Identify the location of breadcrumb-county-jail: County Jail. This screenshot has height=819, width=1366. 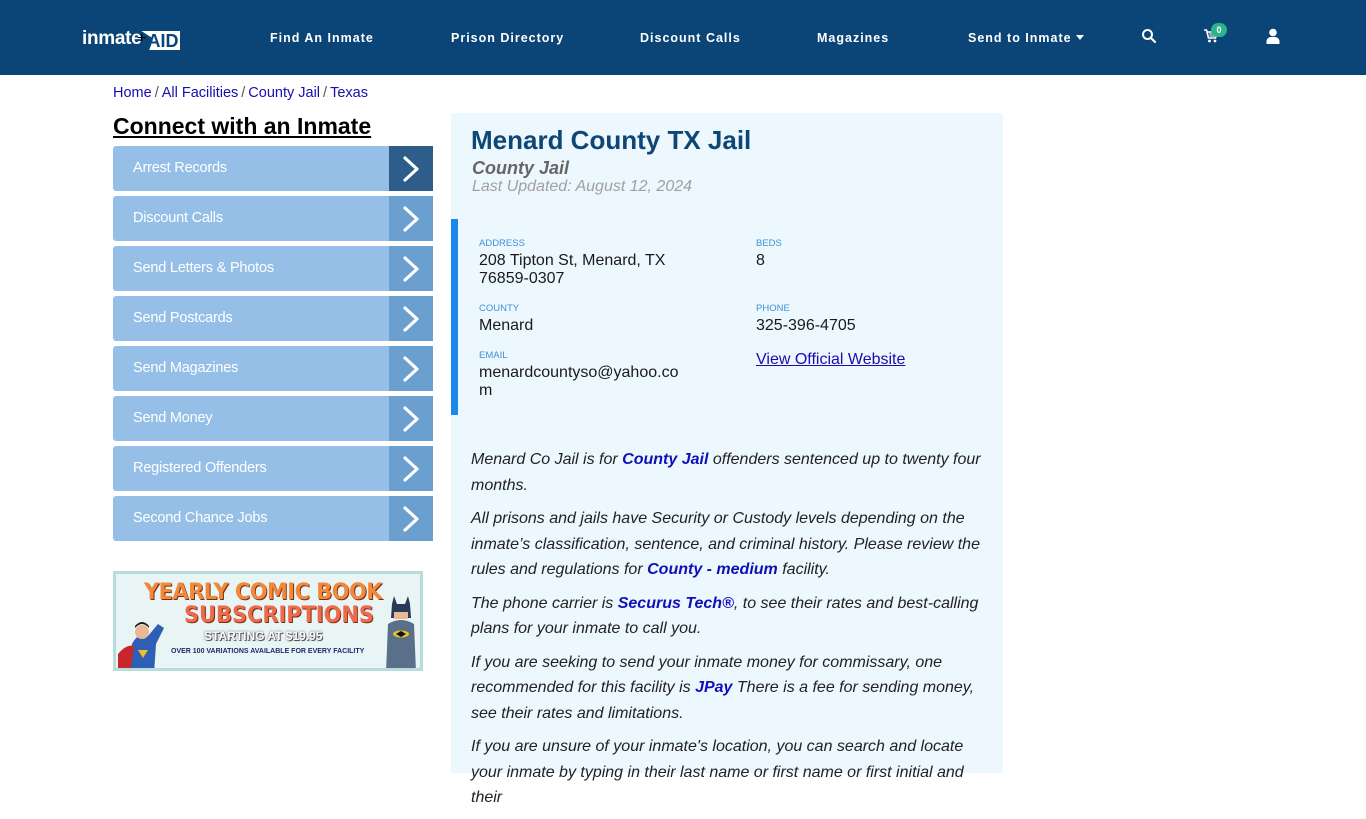
(284, 93).